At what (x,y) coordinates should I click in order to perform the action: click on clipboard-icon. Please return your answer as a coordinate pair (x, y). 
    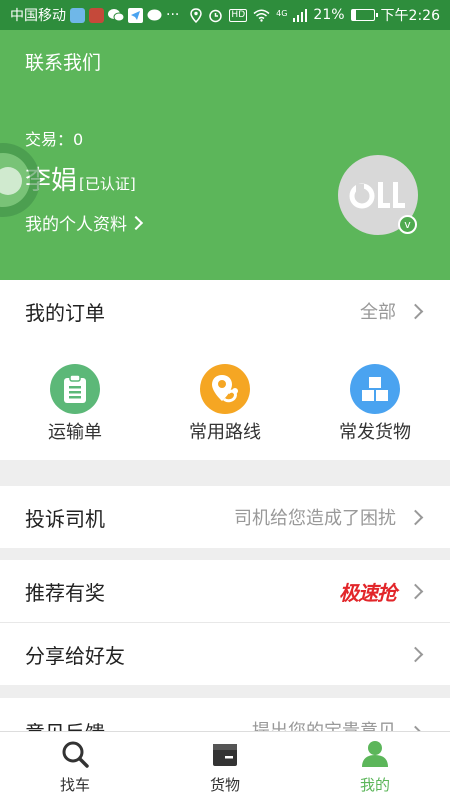
    Looking at the image, I should click on (75, 388).